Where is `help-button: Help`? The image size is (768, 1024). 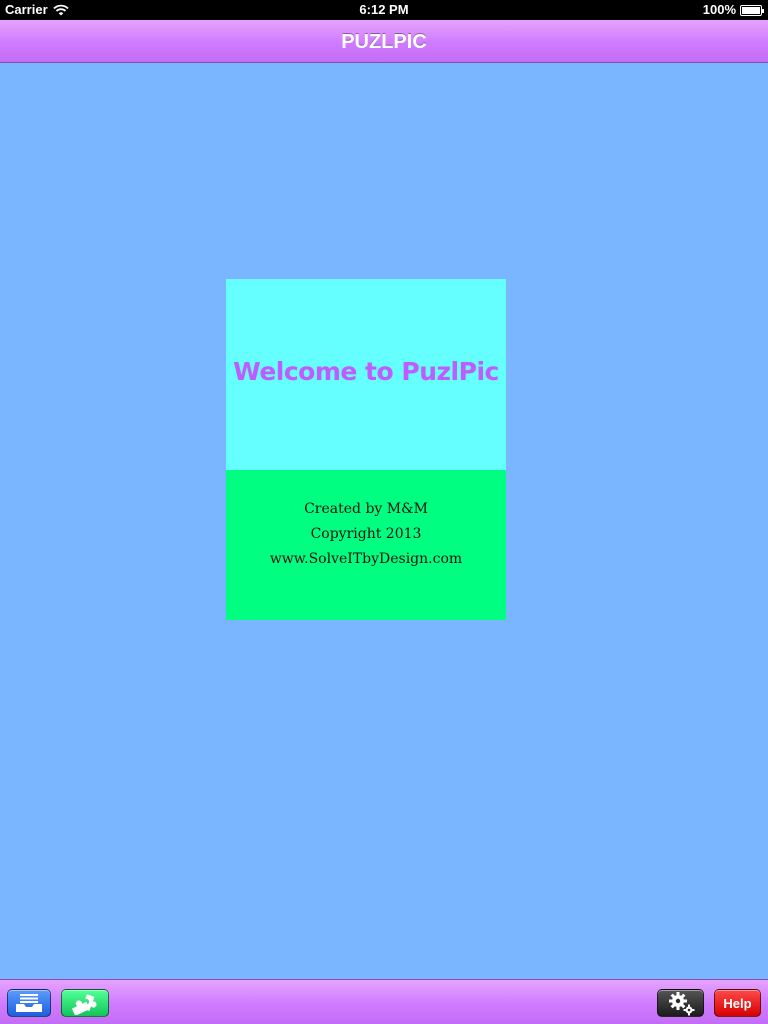
help-button: Help is located at coordinates (737, 1003).